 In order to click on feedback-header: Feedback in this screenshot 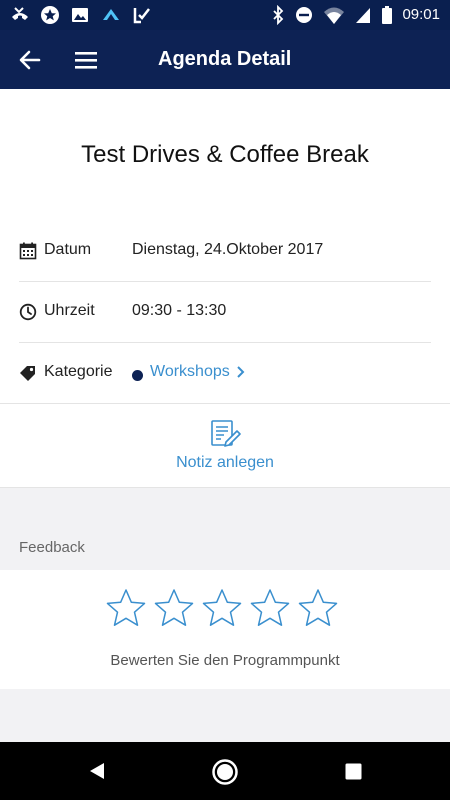, I will do `click(52, 547)`.